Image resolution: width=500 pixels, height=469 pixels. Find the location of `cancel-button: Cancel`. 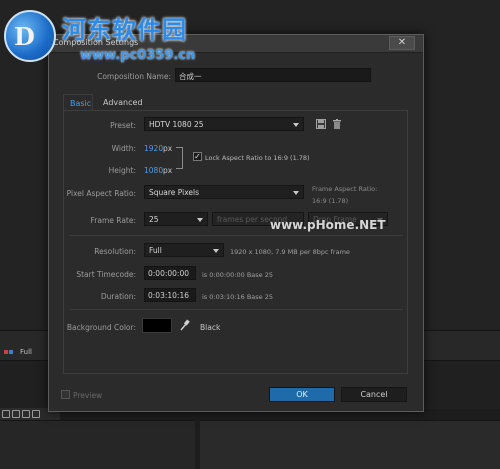

cancel-button: Cancel is located at coordinates (374, 394).